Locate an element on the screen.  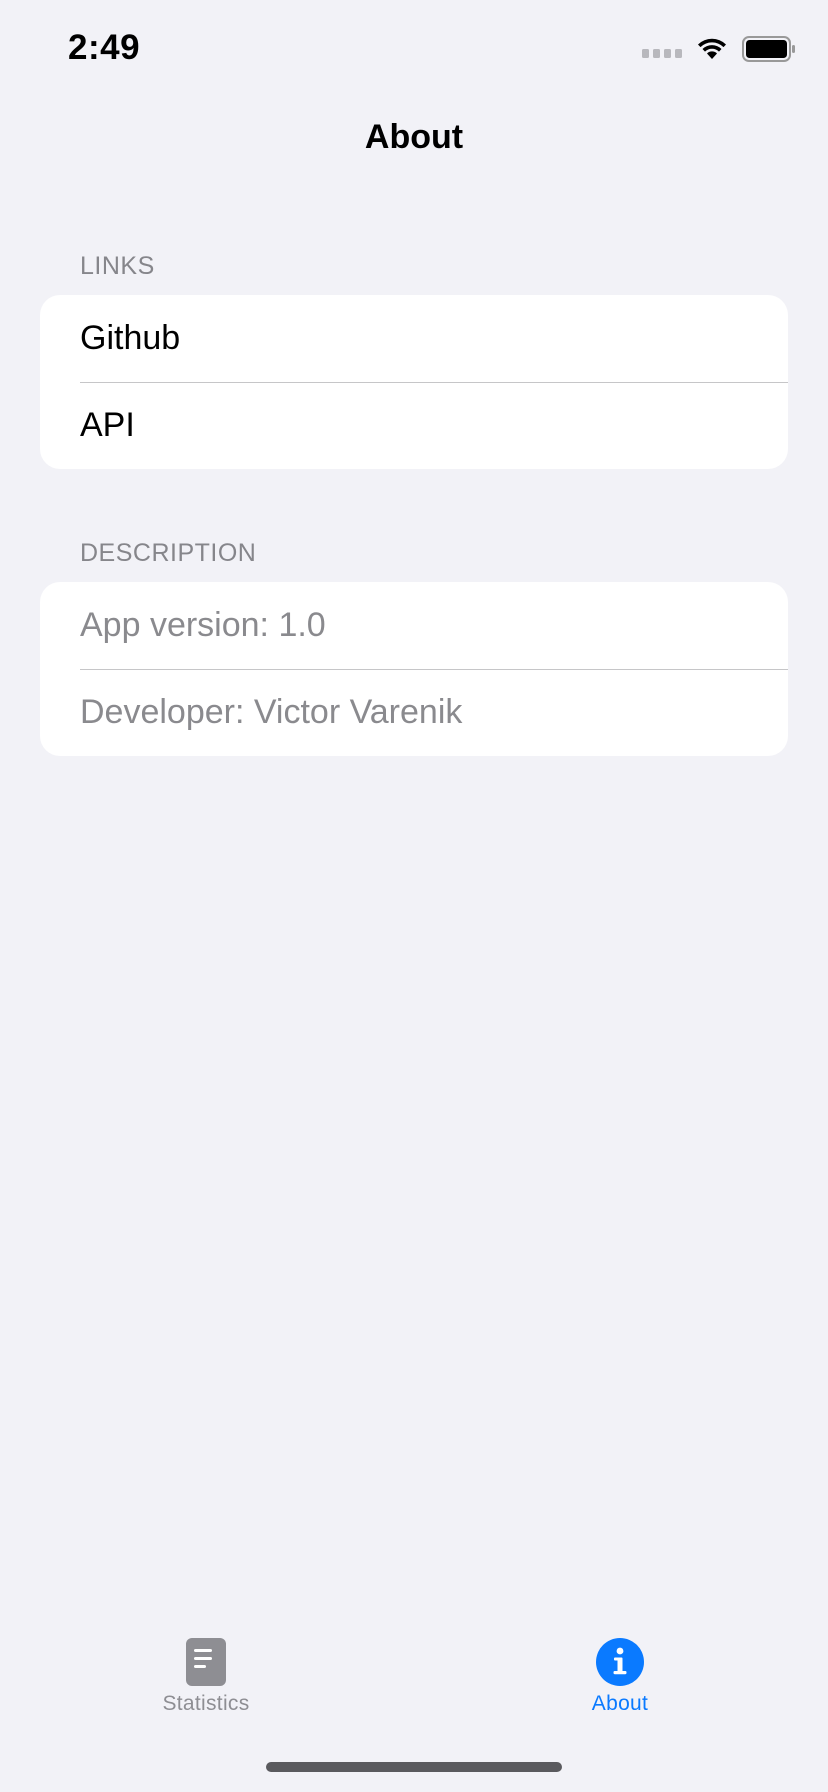
status-bar: 2:49 is located at coordinates (414, 50).